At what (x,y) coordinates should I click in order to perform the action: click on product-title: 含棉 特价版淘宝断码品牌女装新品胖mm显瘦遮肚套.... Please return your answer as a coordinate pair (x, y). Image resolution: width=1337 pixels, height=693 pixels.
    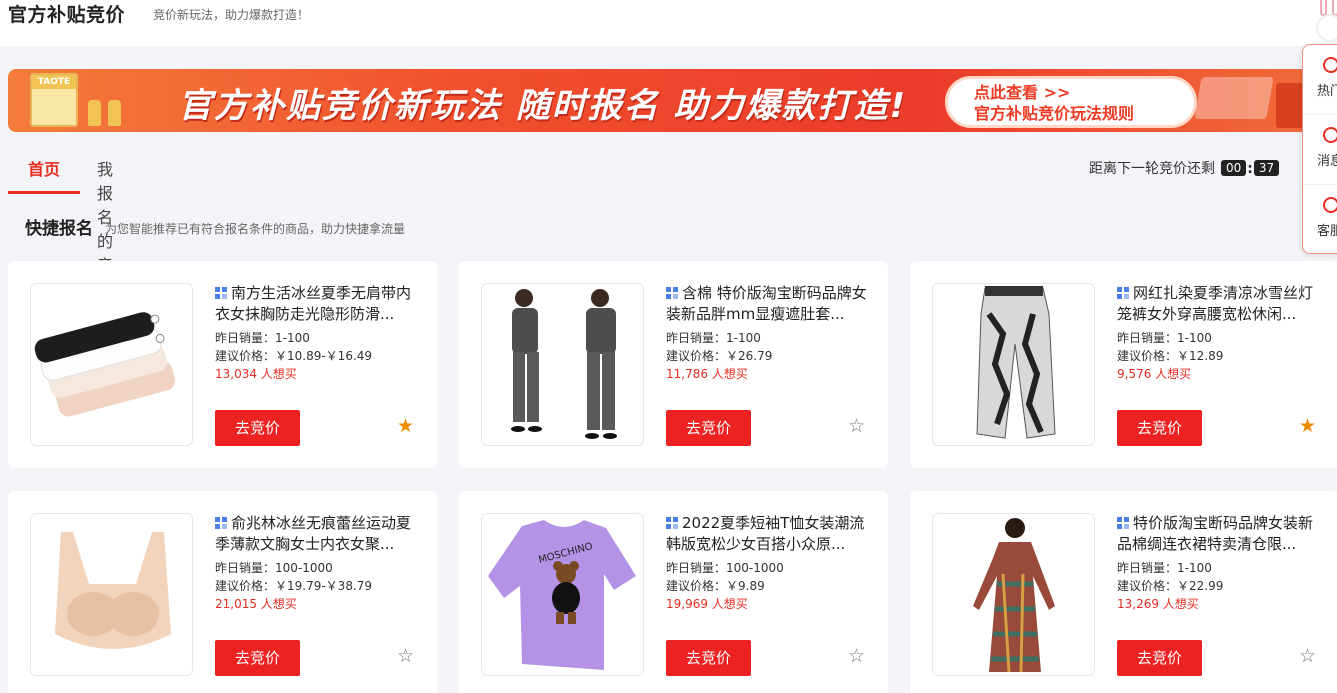
    Looking at the image, I should click on (768, 304).